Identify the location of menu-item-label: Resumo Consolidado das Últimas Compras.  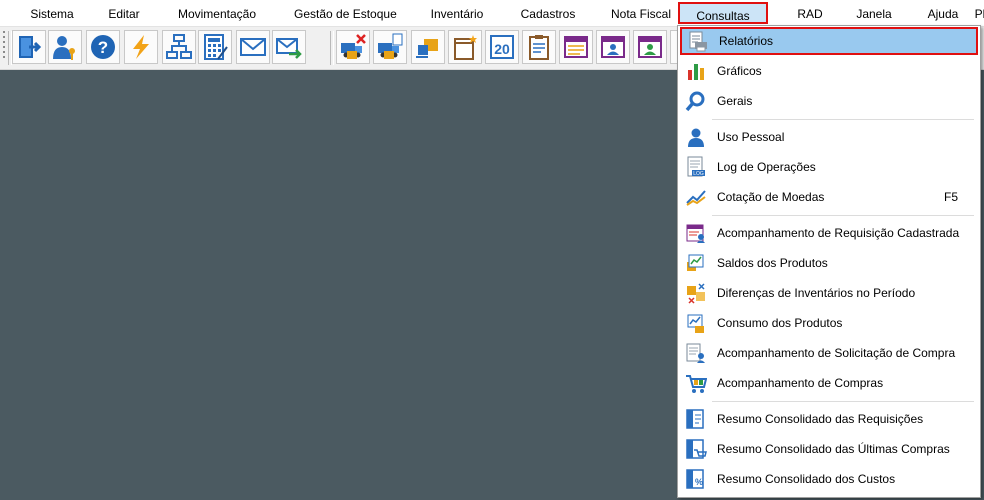
(833, 449).